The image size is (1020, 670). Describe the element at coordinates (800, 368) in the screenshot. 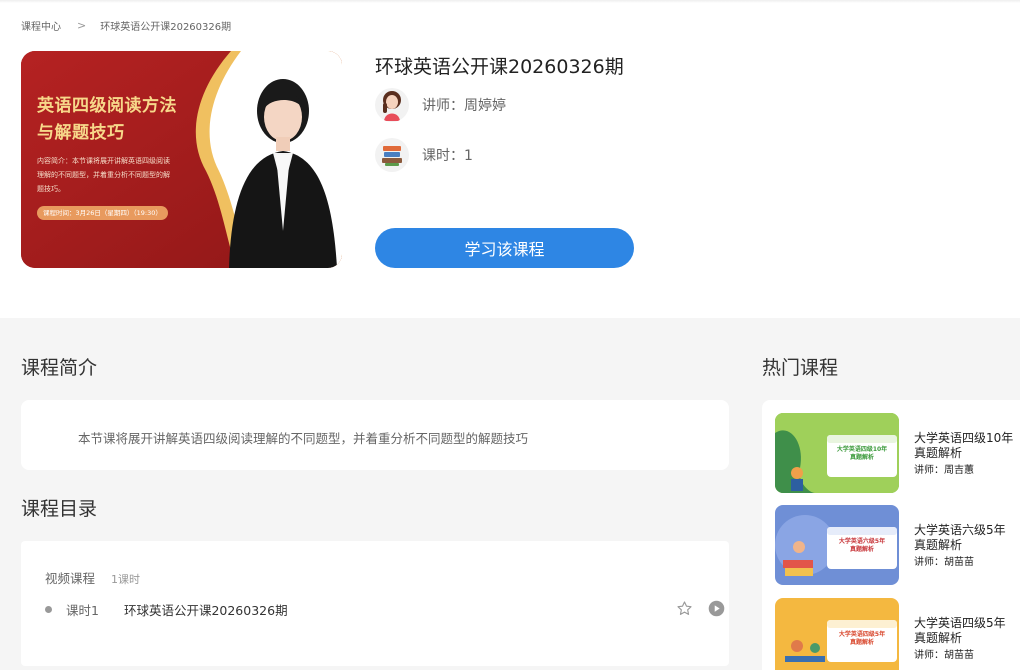

I see `hot-heading: 热门课程` at that location.